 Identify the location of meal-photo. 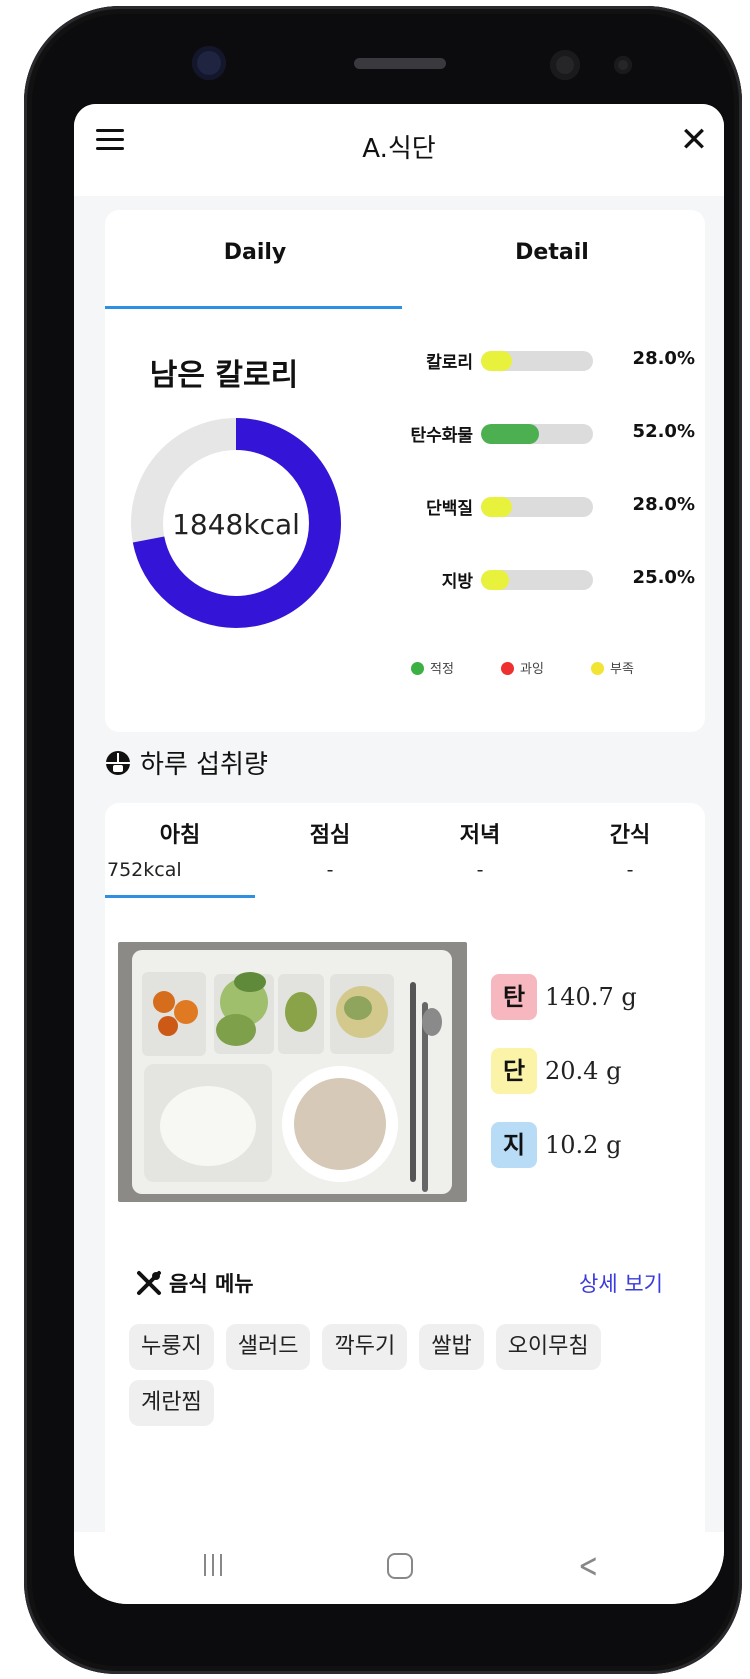
(292, 1072).